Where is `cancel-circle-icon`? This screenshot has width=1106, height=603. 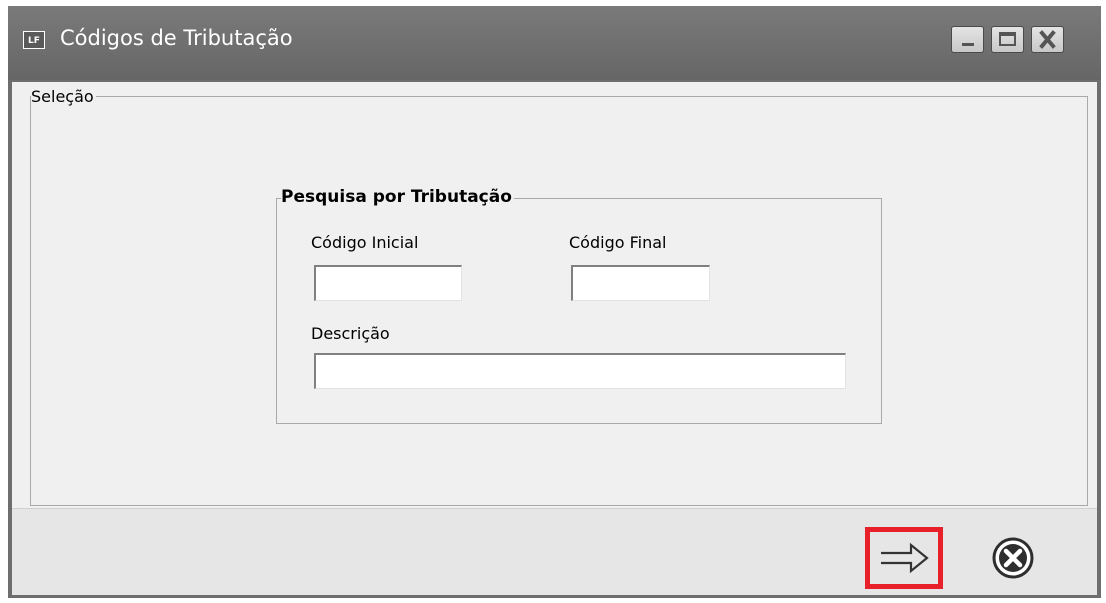
cancel-circle-icon is located at coordinates (1013, 558).